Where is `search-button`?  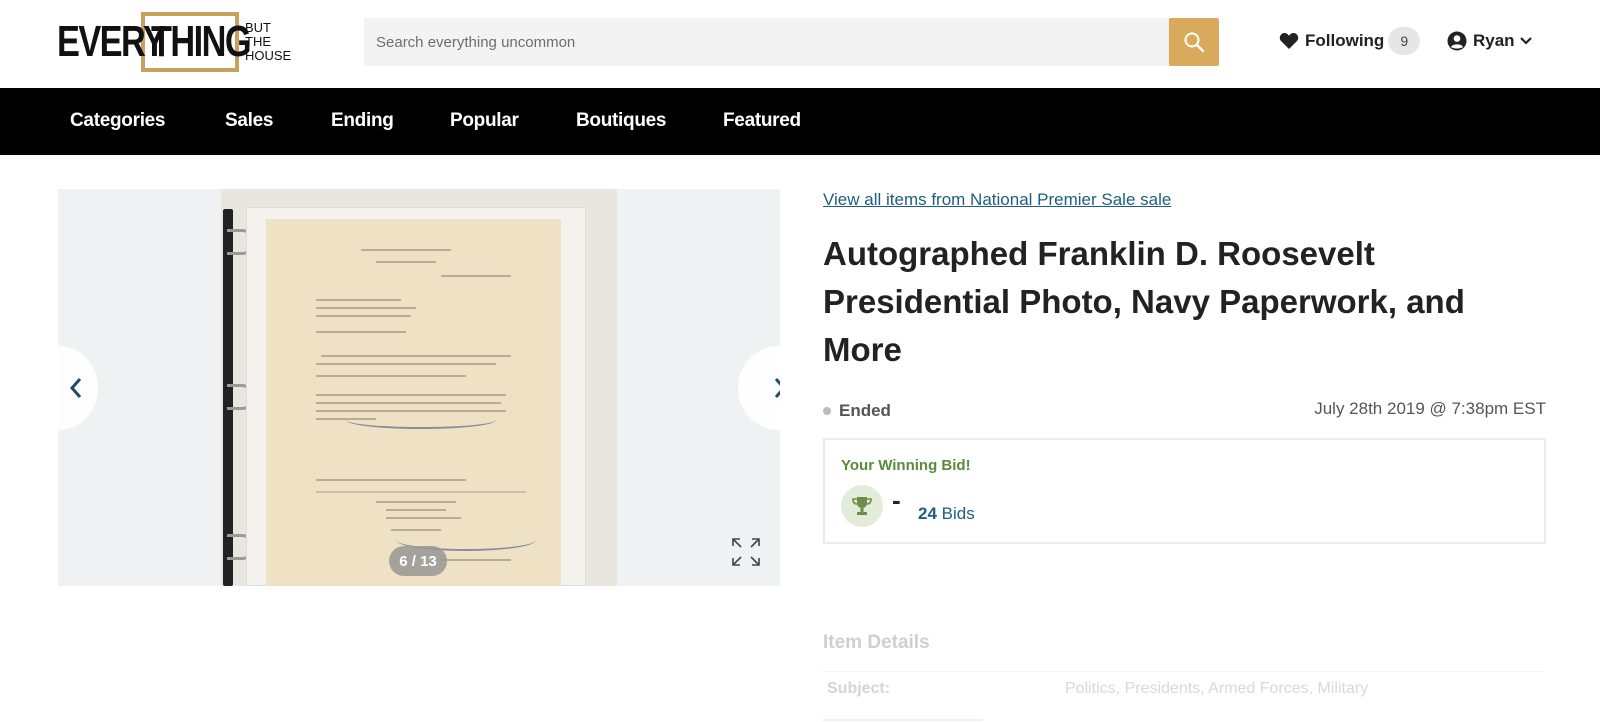
search-button is located at coordinates (1194, 42).